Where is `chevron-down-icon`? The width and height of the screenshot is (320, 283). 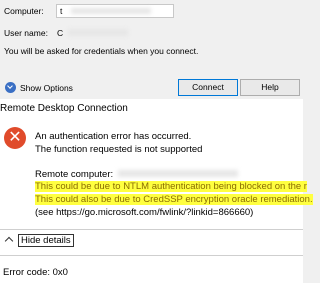
chevron-down-icon is located at coordinates (10, 87).